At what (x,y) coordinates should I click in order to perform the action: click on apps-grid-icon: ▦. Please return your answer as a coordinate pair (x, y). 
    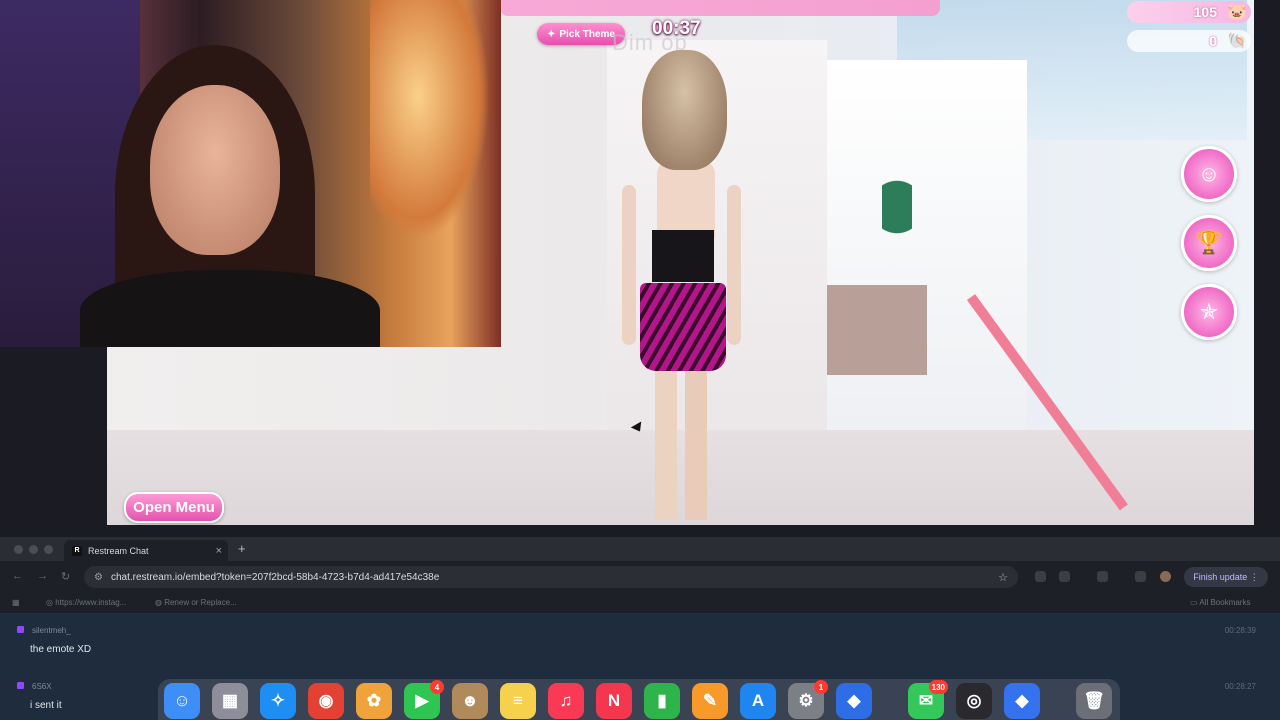
    Looking at the image, I should click on (16, 602).